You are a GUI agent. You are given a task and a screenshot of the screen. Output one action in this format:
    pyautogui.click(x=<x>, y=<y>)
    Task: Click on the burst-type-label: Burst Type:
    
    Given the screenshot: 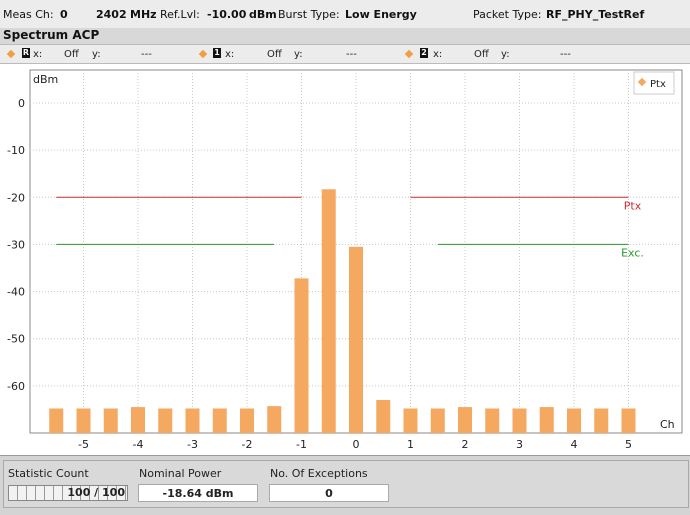 What is the action you would take?
    pyautogui.click(x=309, y=14)
    